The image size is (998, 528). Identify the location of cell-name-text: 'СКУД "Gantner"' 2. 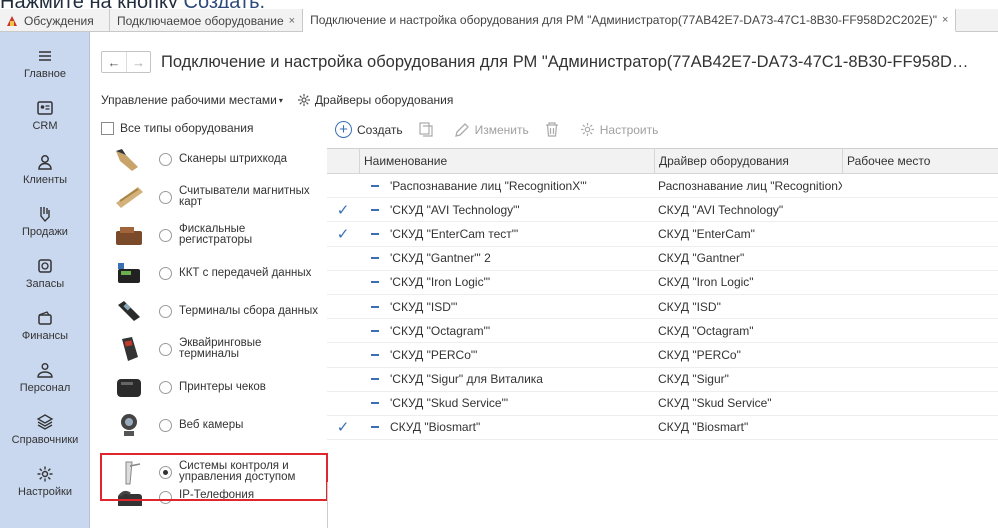
(440, 258).